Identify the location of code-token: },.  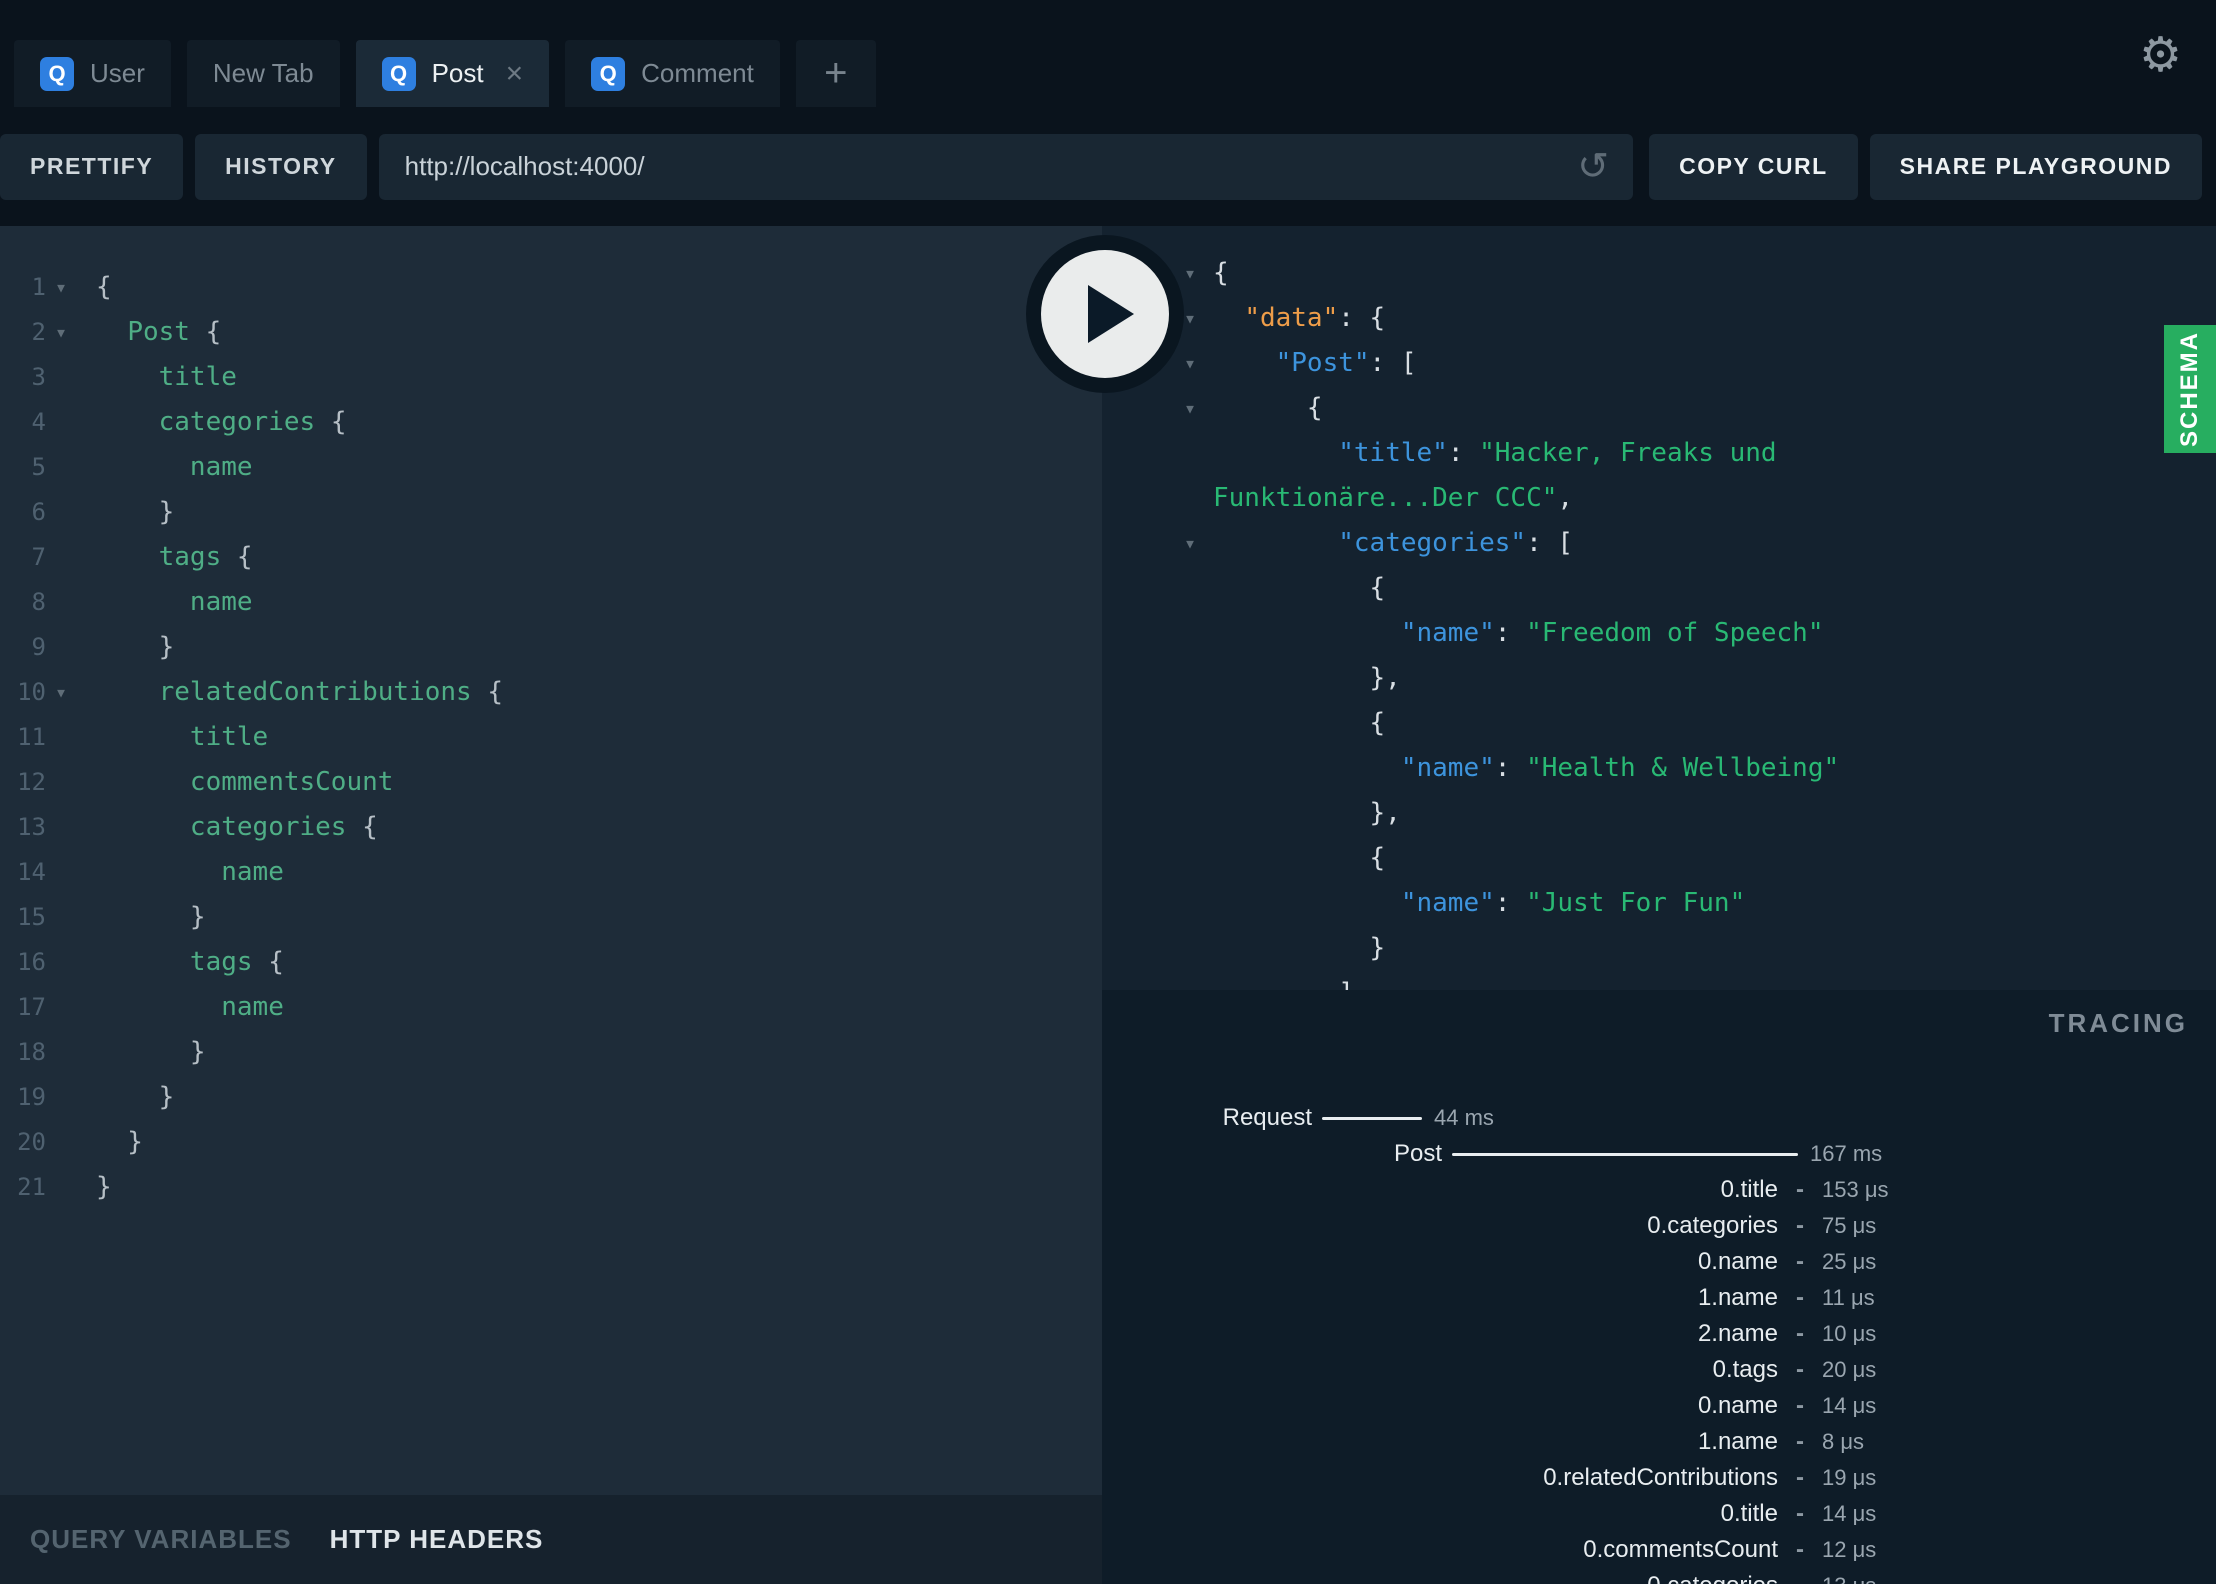
(1307, 812).